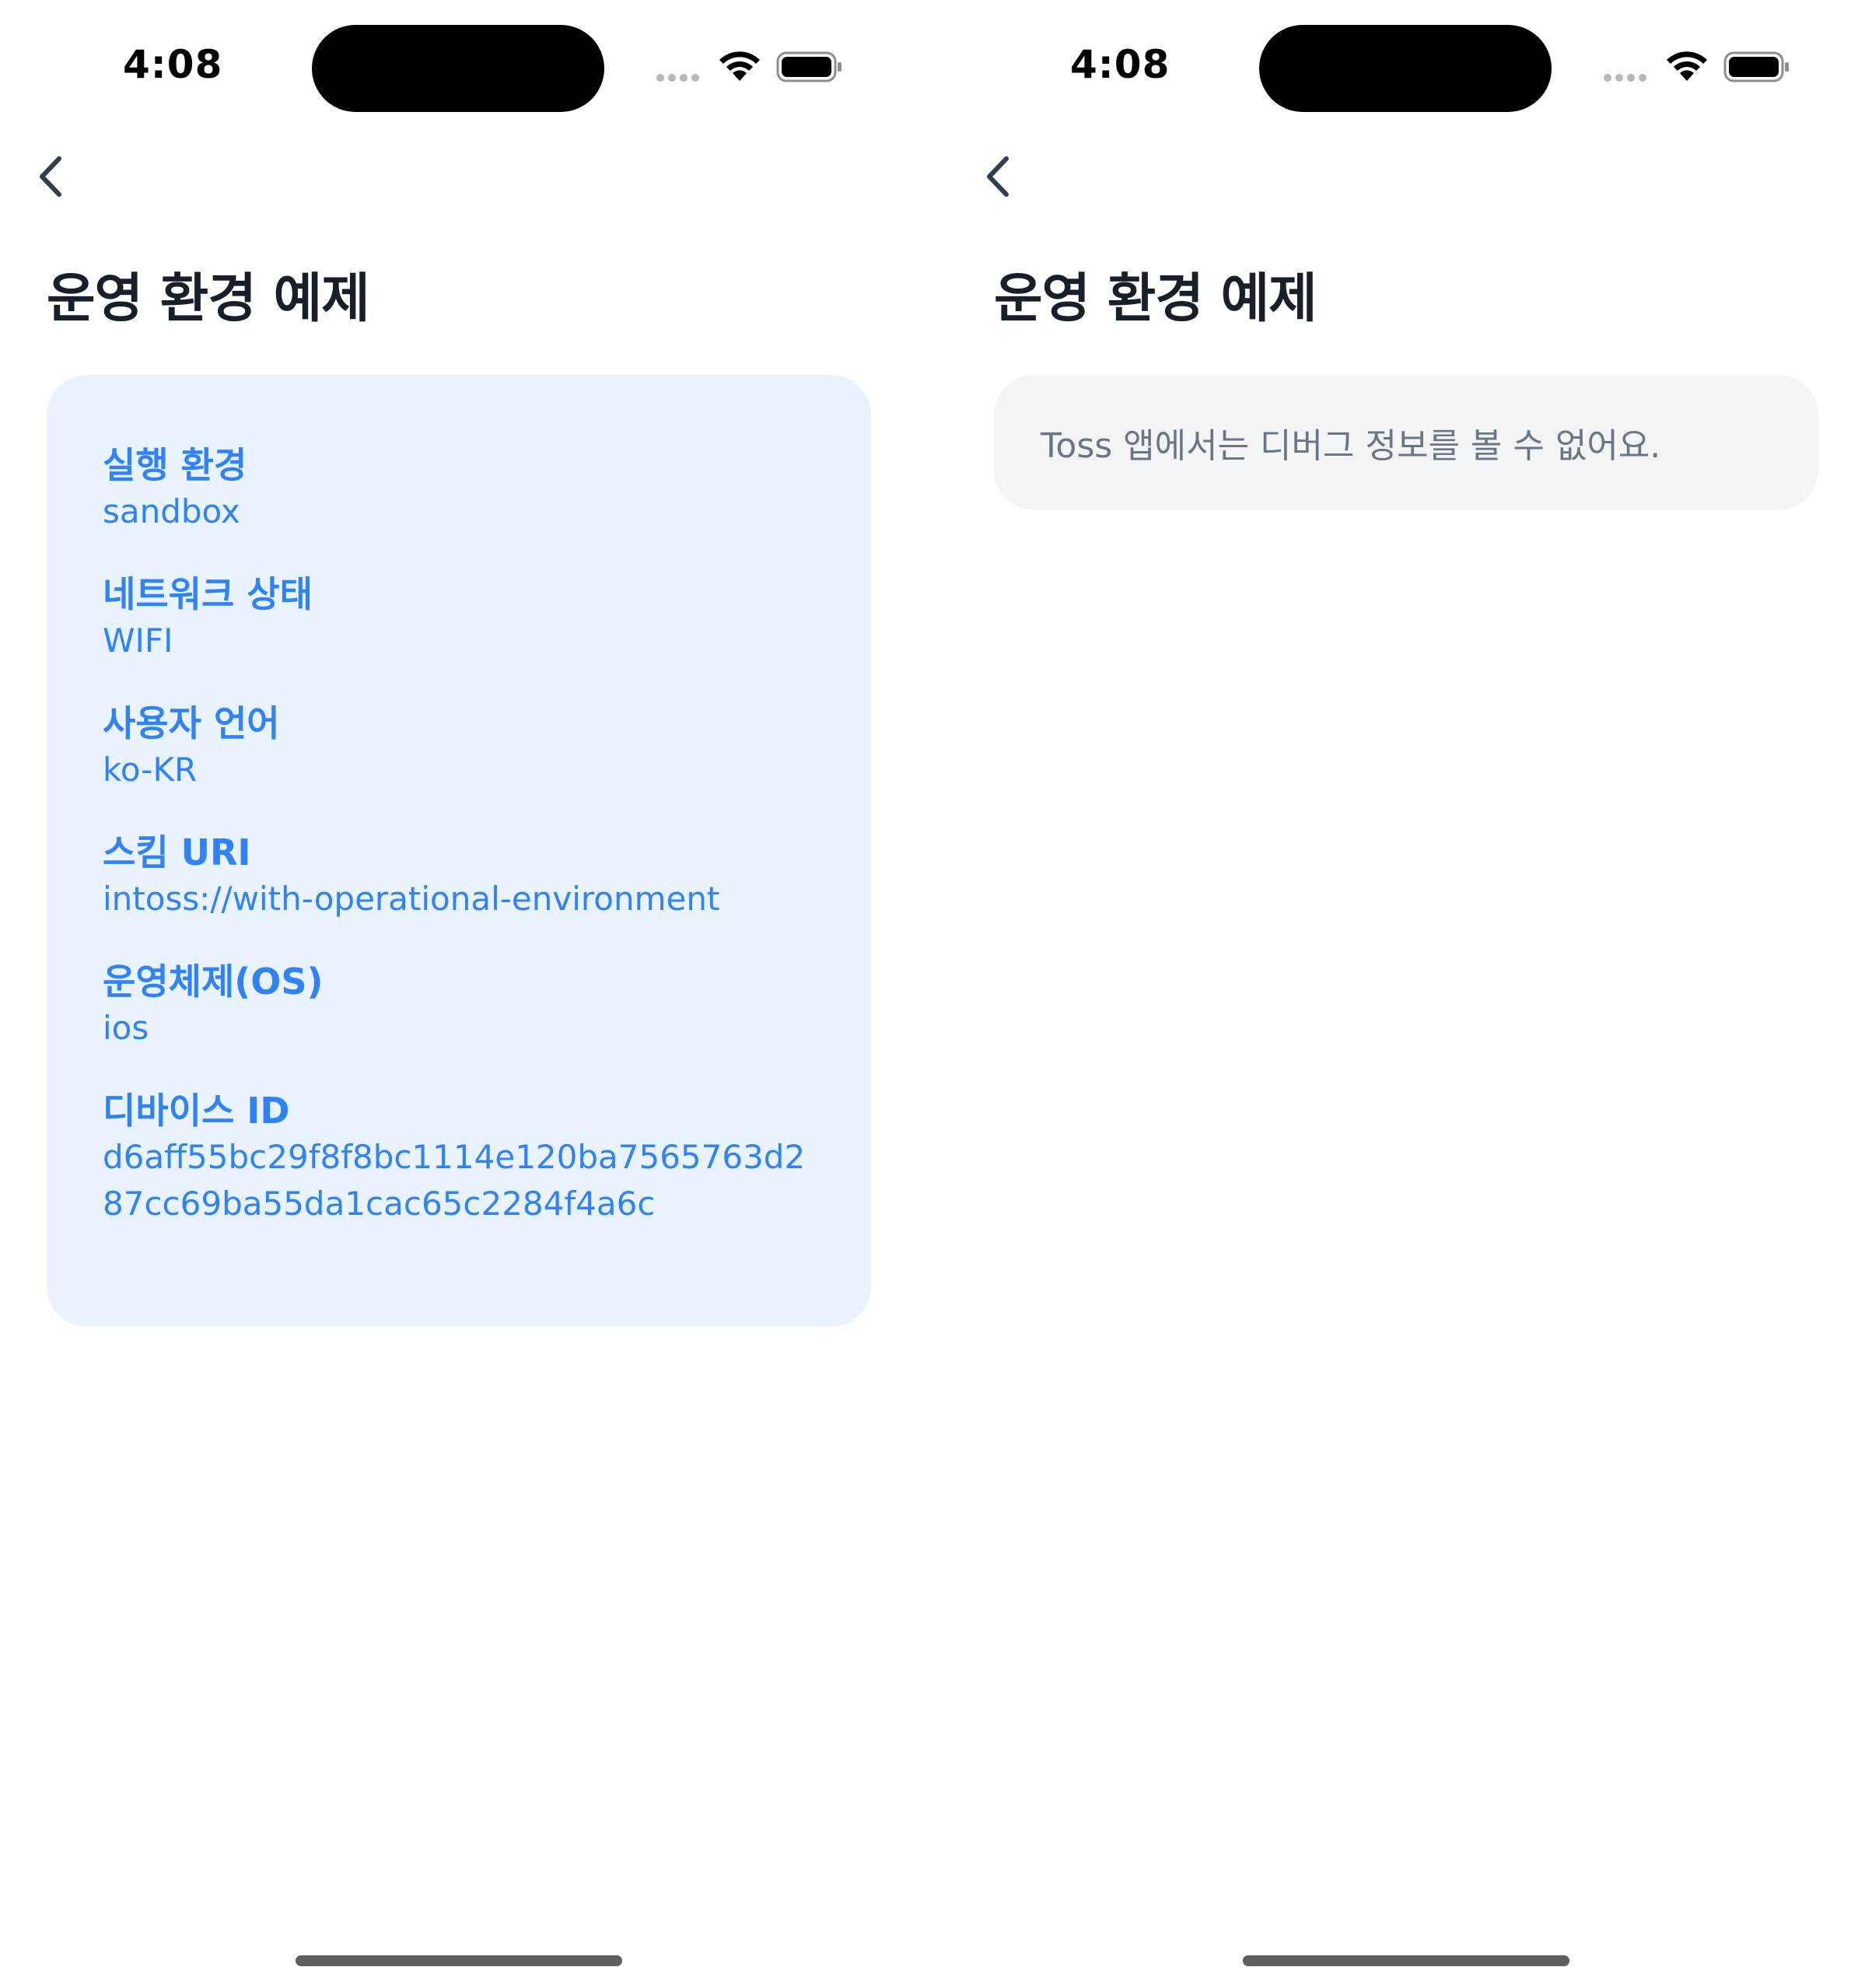  I want to click on debug-notice-card: Toss 앱에서는 디버그 정보를 볼 수 없어요., so click(1406, 442).